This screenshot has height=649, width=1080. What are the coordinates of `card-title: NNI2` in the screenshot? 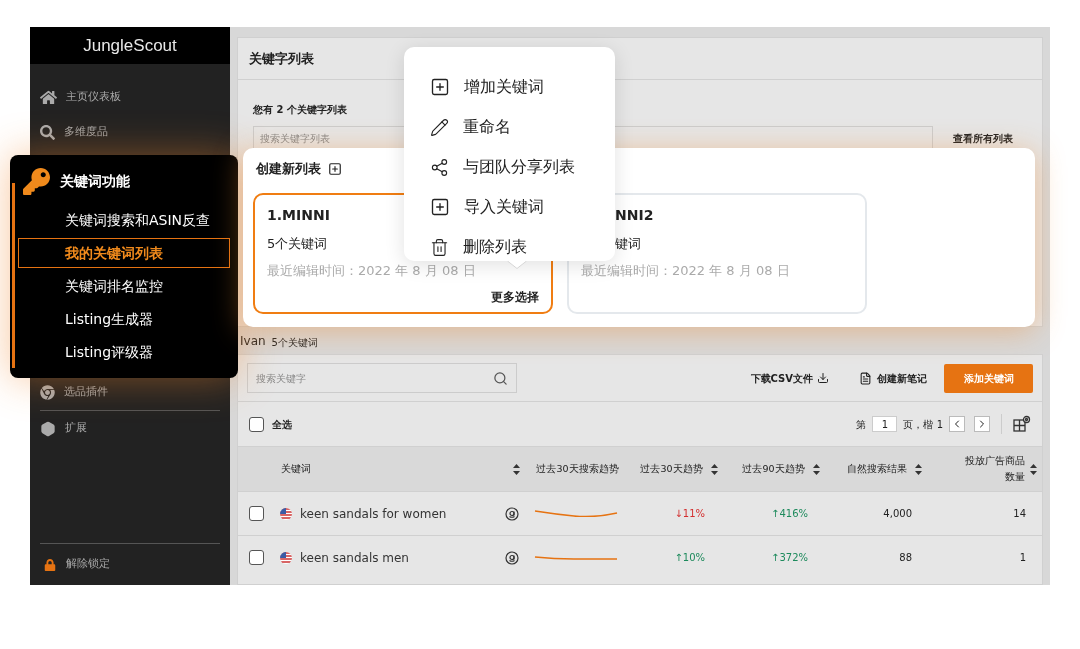 It's located at (634, 215).